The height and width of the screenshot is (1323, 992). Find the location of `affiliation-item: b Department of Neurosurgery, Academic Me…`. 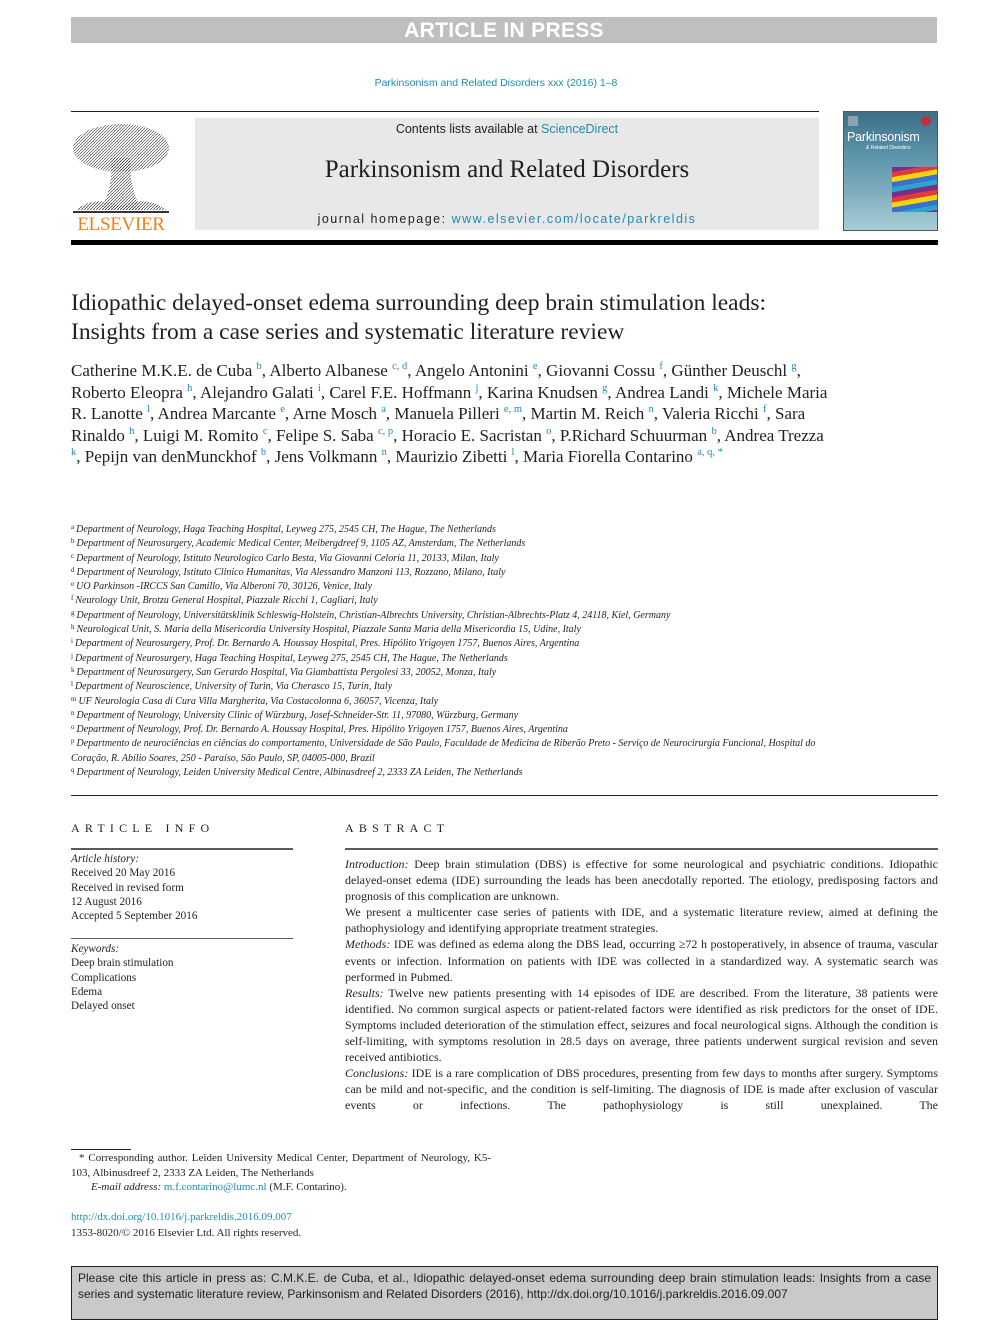

affiliation-item: b Department of Neurosurgery, Academic Me… is located at coordinates (461, 544).